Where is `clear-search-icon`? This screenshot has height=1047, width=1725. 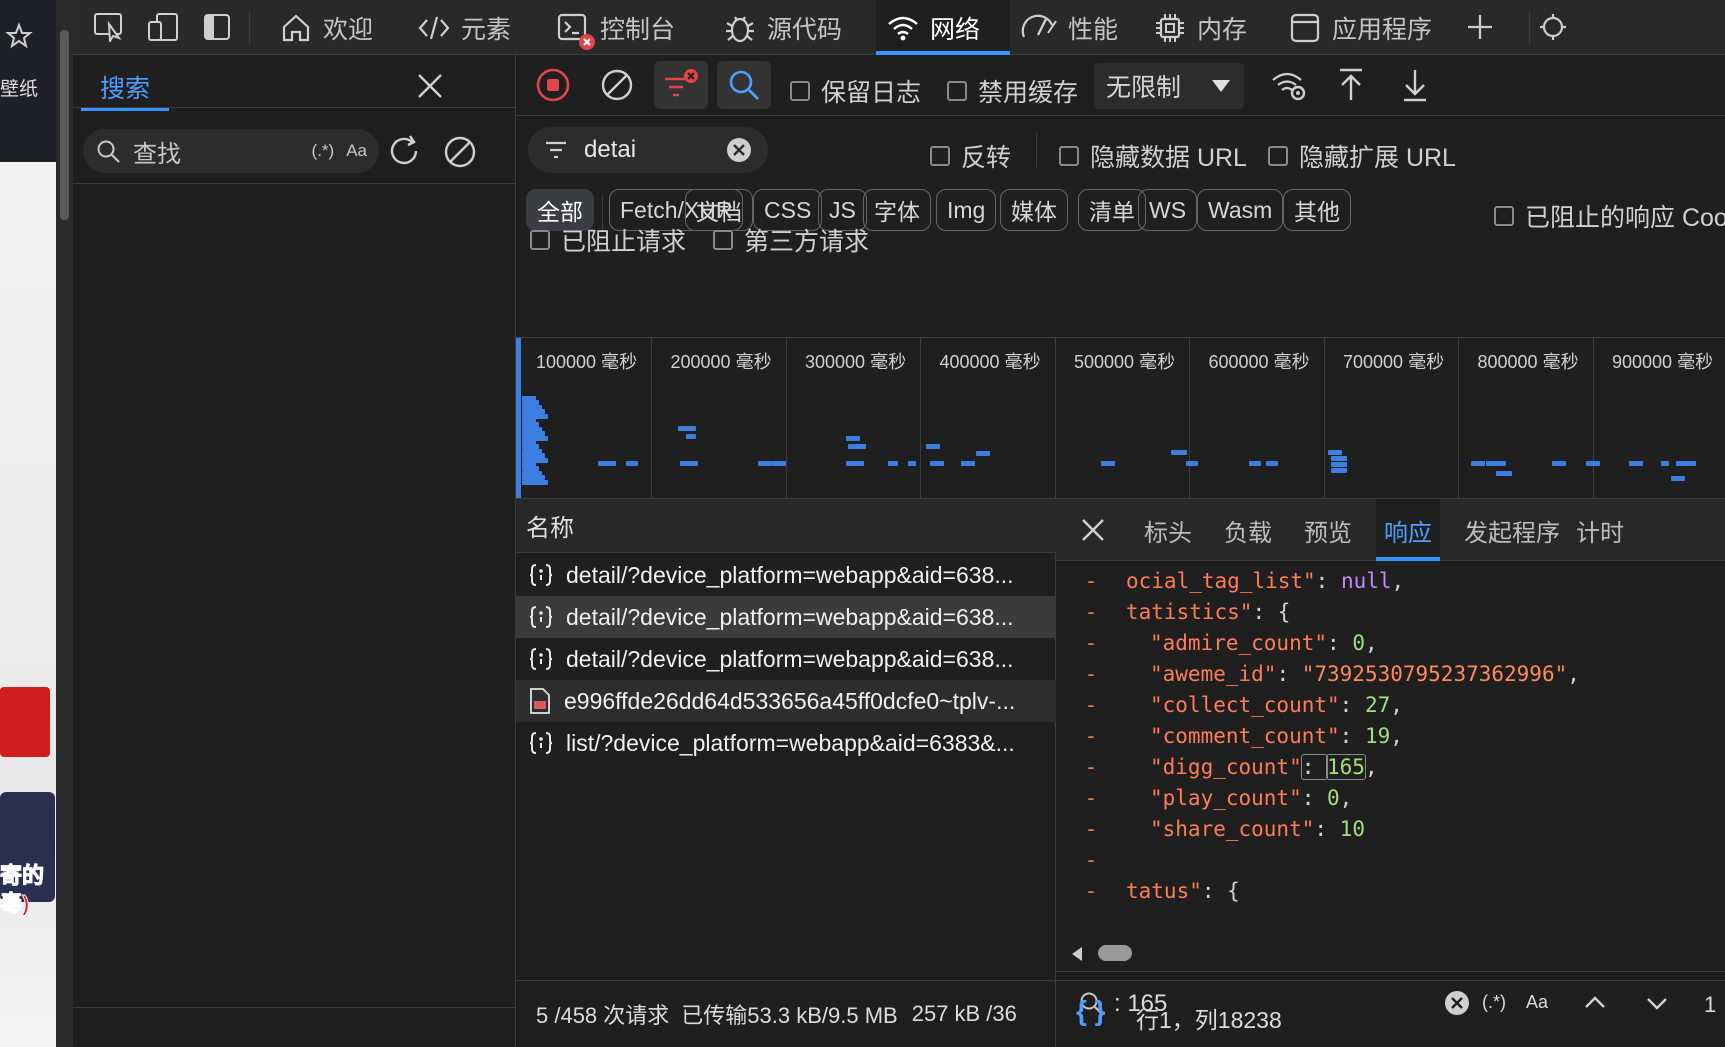
clear-search-icon is located at coordinates (460, 152).